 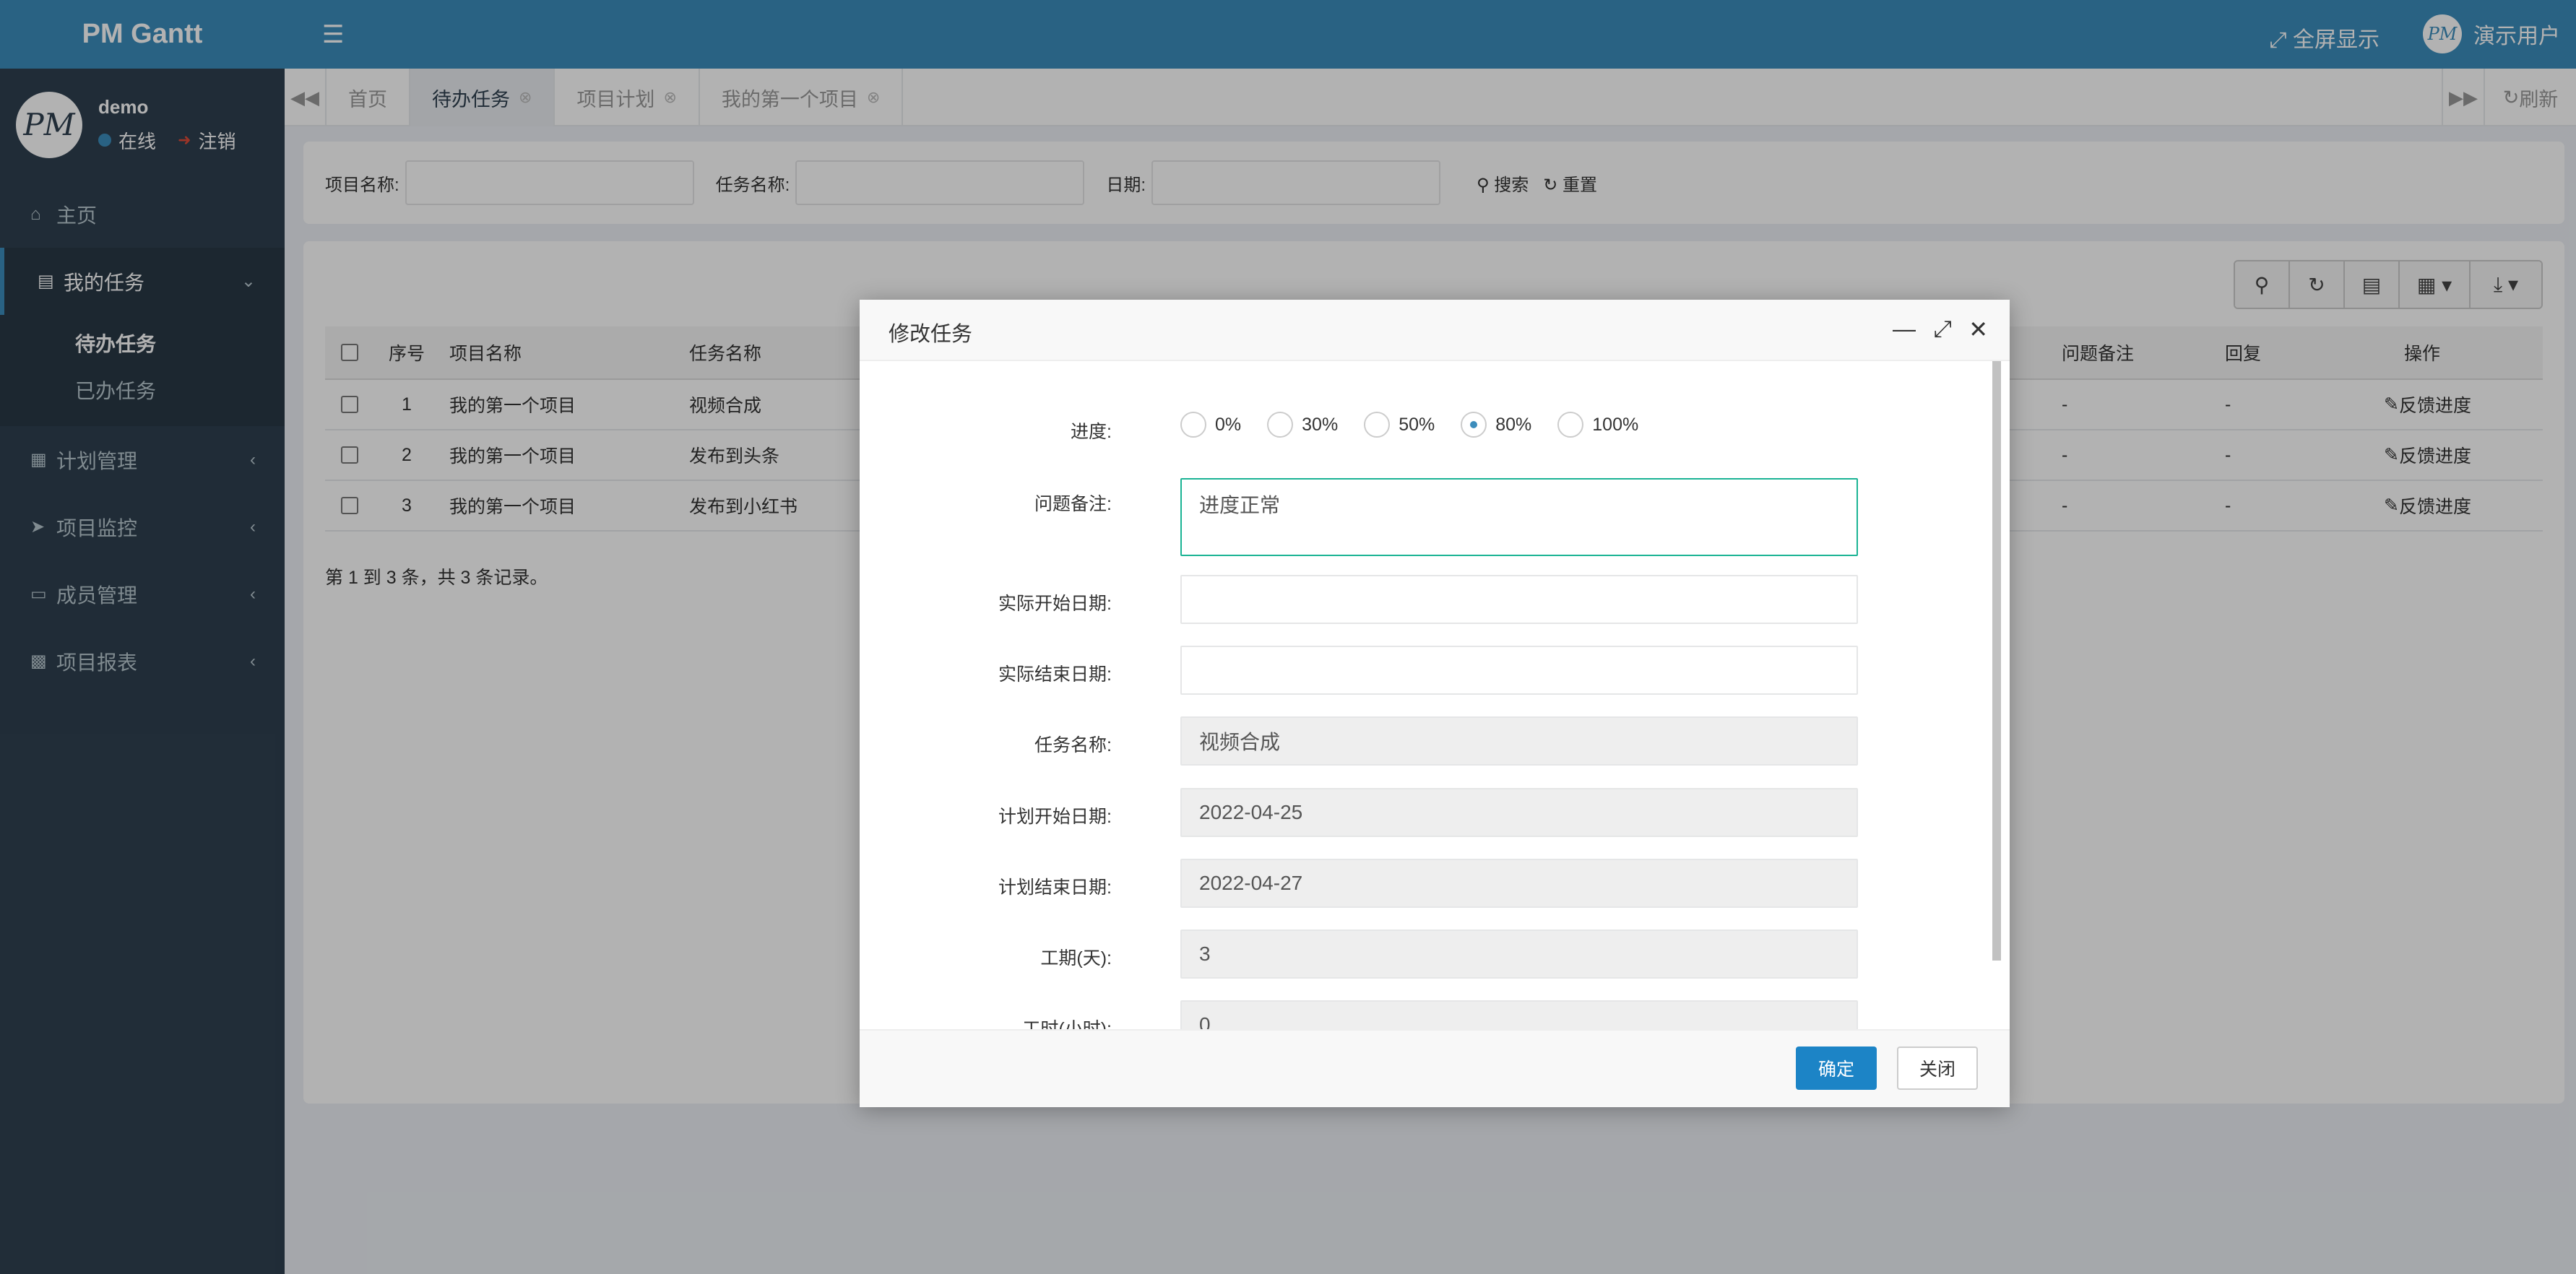 I want to click on plan-start-label: 计划开始日期:, so click(x=1055, y=817).